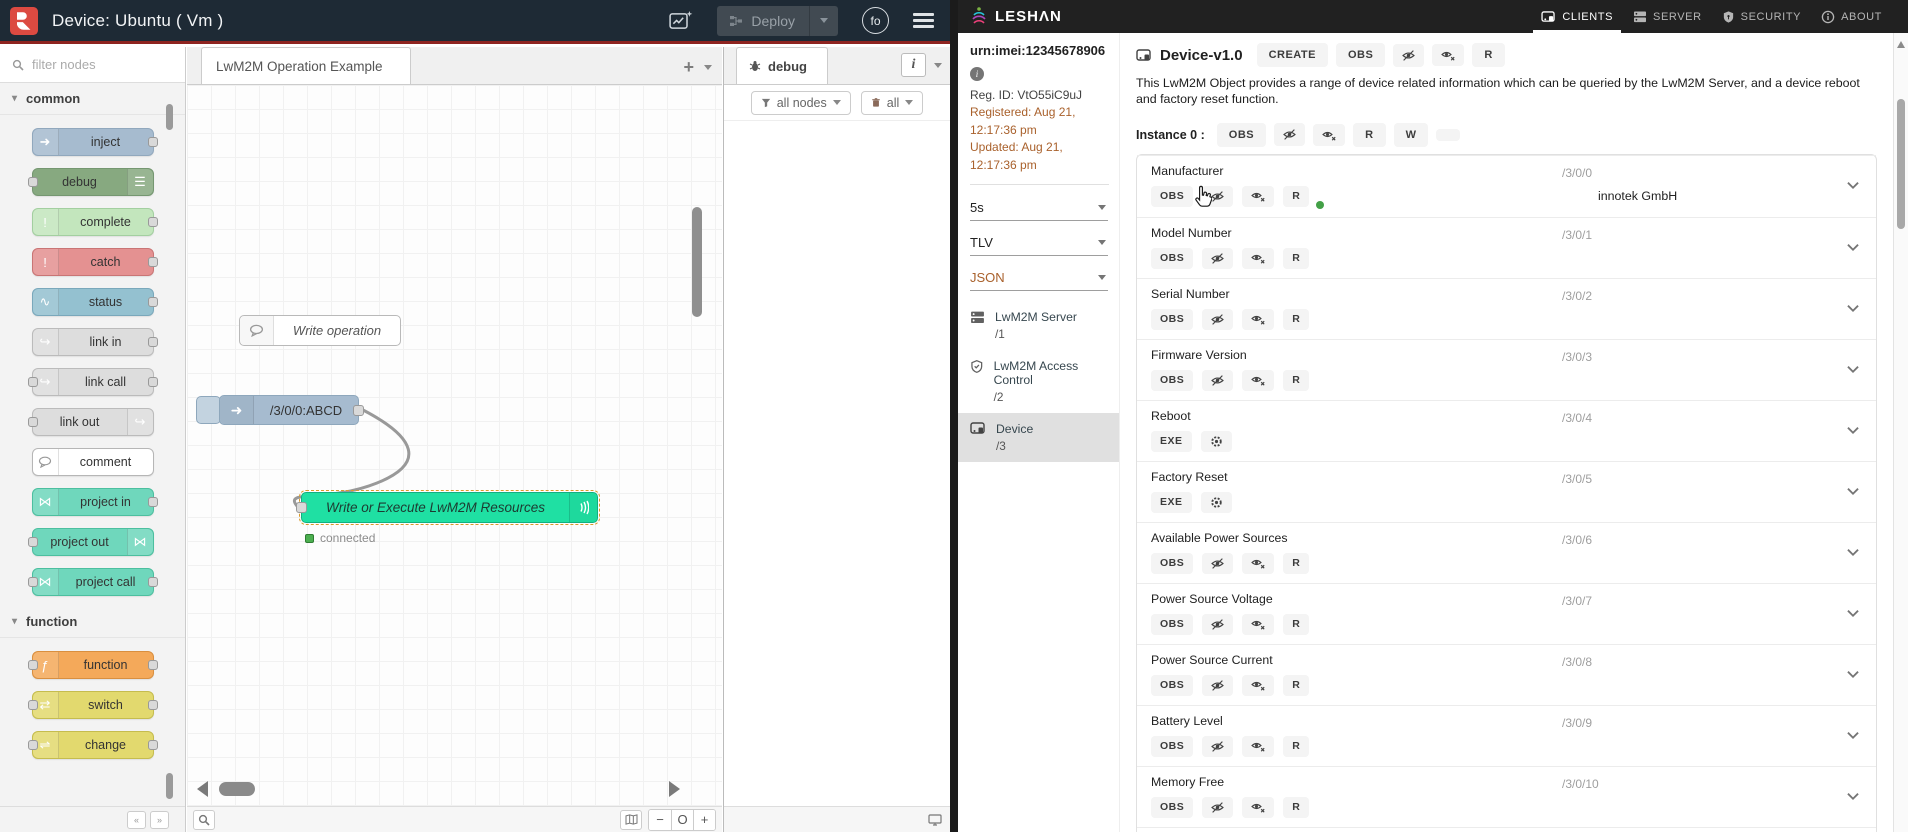 This screenshot has width=1908, height=832. I want to click on nav-server: SERVER, so click(1667, 16).